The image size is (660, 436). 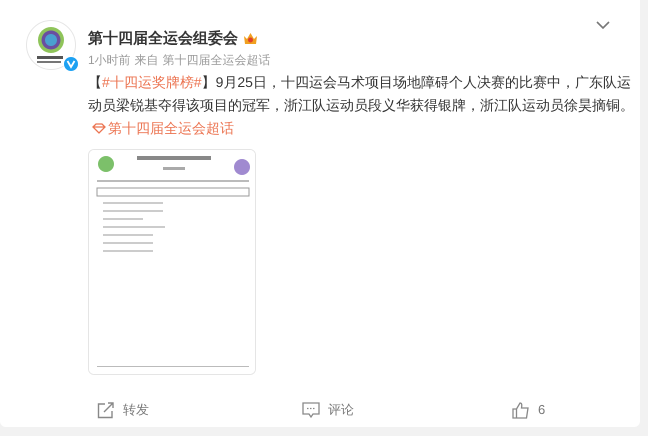 What do you see at coordinates (562, 410) in the screenshot?
I see `like-button: 6` at bounding box center [562, 410].